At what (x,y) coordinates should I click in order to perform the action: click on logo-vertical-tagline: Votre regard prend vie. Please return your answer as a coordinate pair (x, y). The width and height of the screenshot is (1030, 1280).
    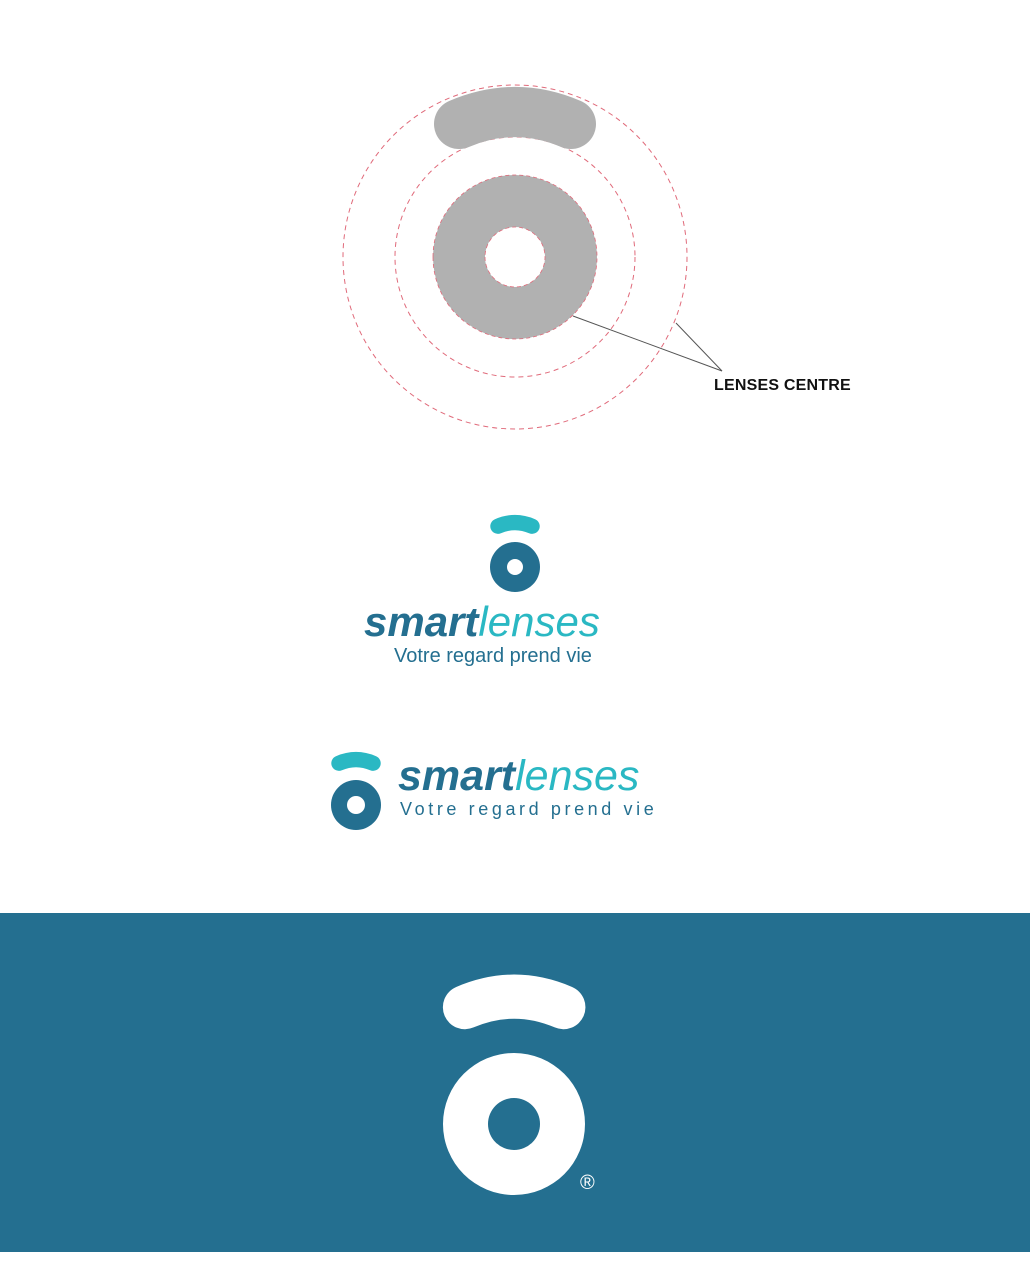
    Looking at the image, I should click on (493, 656).